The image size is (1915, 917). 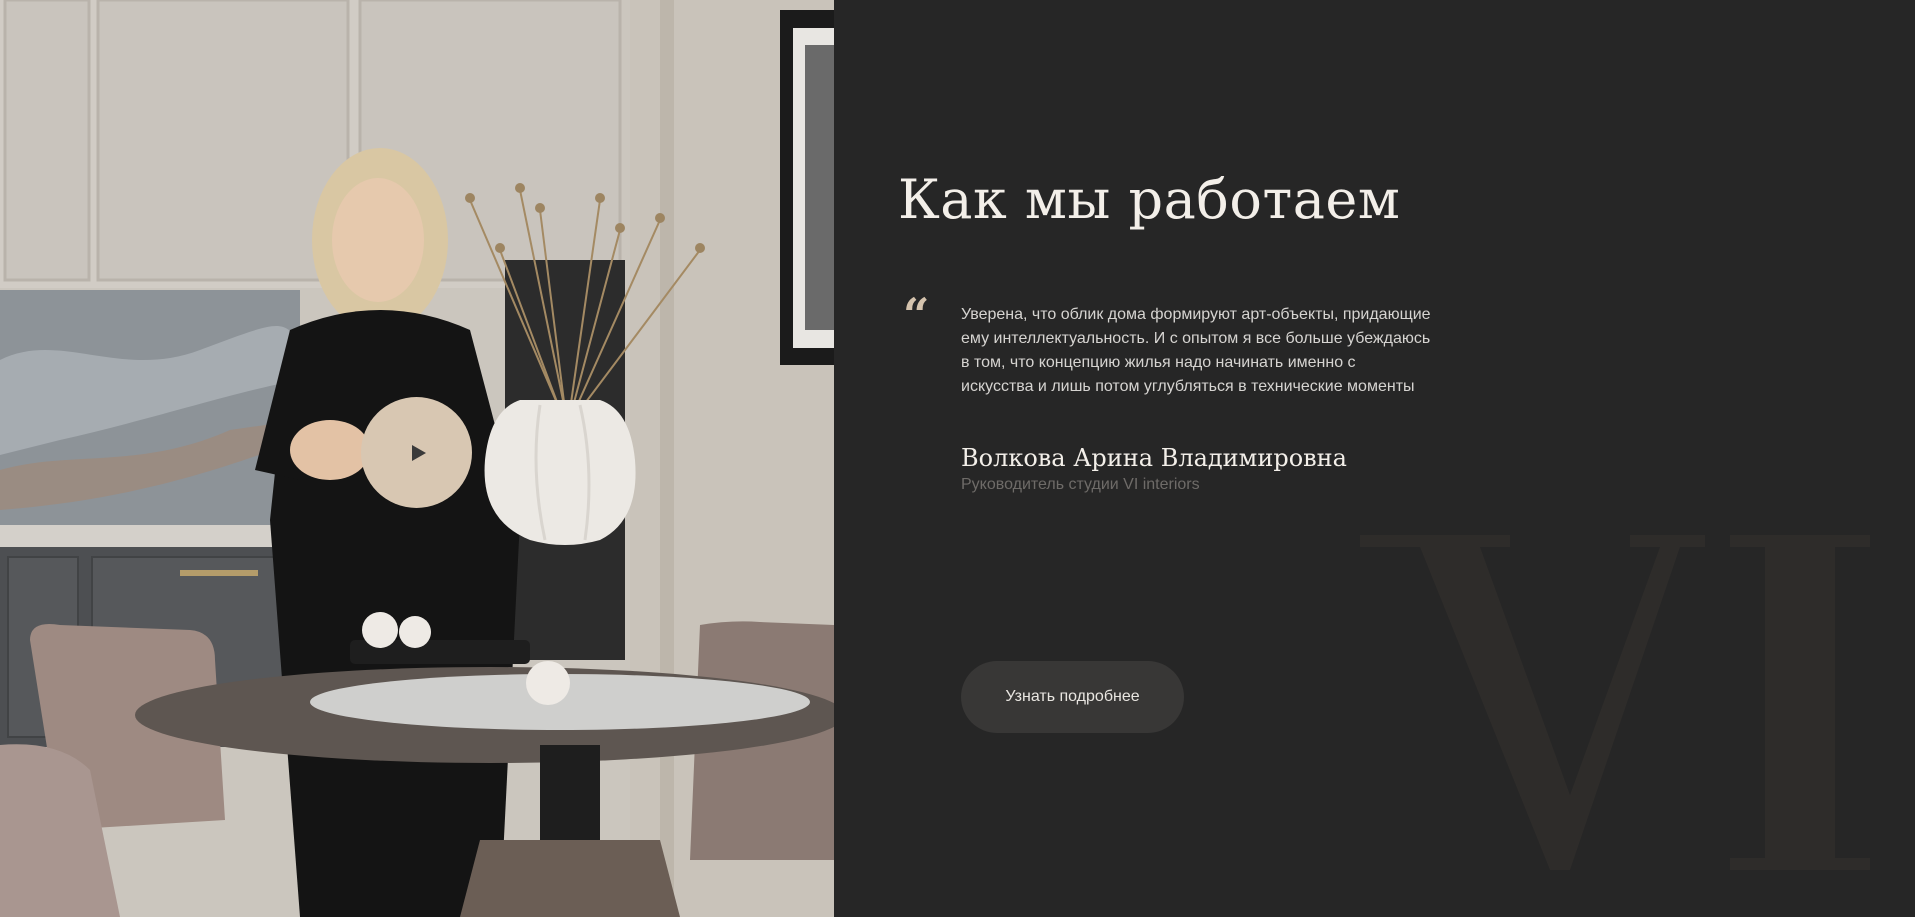 I want to click on play-icon, so click(x=418, y=452).